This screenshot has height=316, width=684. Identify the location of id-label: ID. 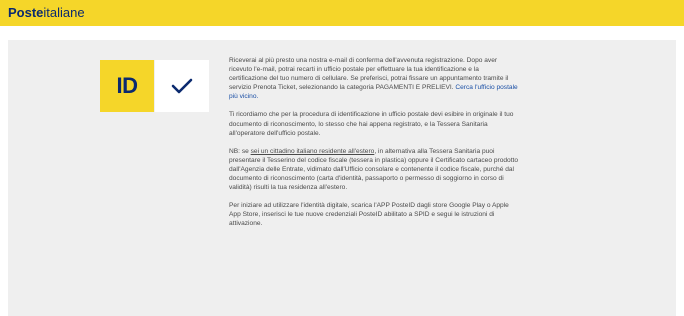
(127, 85).